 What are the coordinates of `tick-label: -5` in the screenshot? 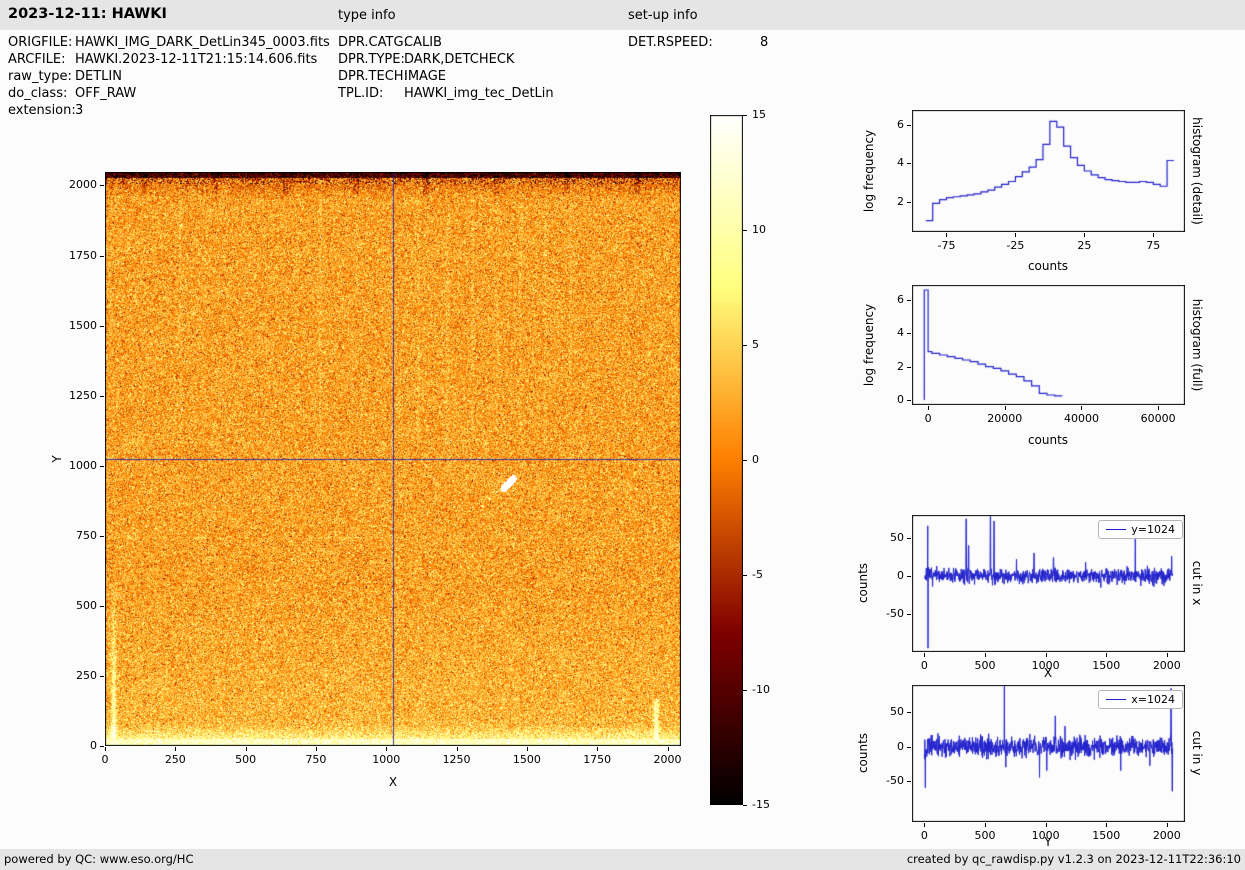 It's located at (757, 574).